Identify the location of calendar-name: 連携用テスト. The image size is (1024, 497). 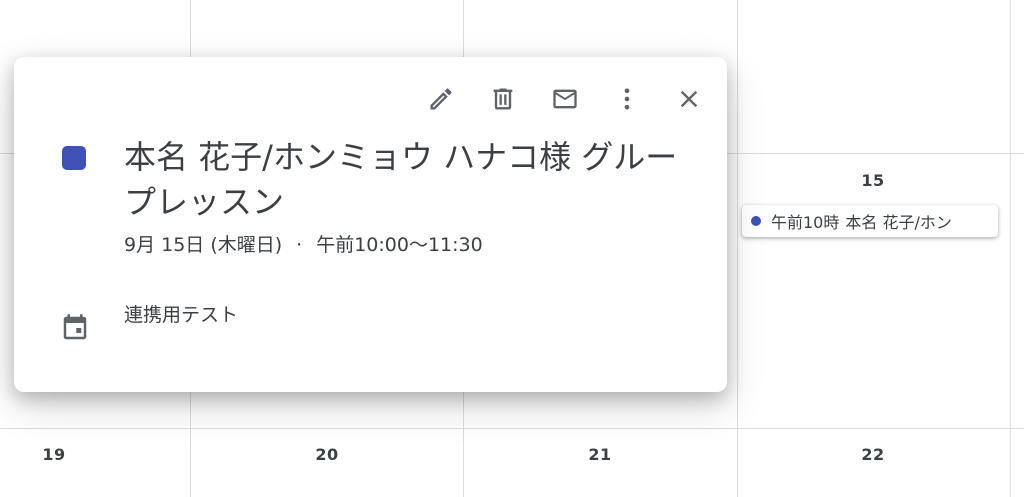
(181, 315).